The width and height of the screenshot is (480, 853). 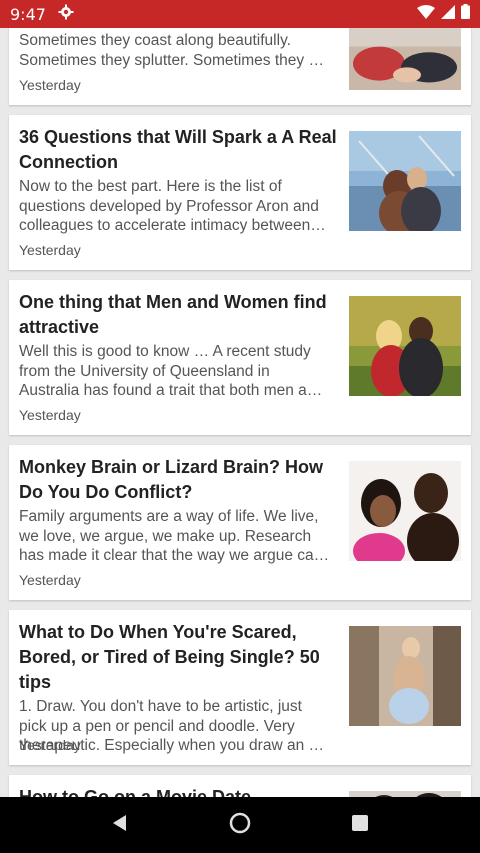 I want to click on signal-icon, so click(x=448, y=14).